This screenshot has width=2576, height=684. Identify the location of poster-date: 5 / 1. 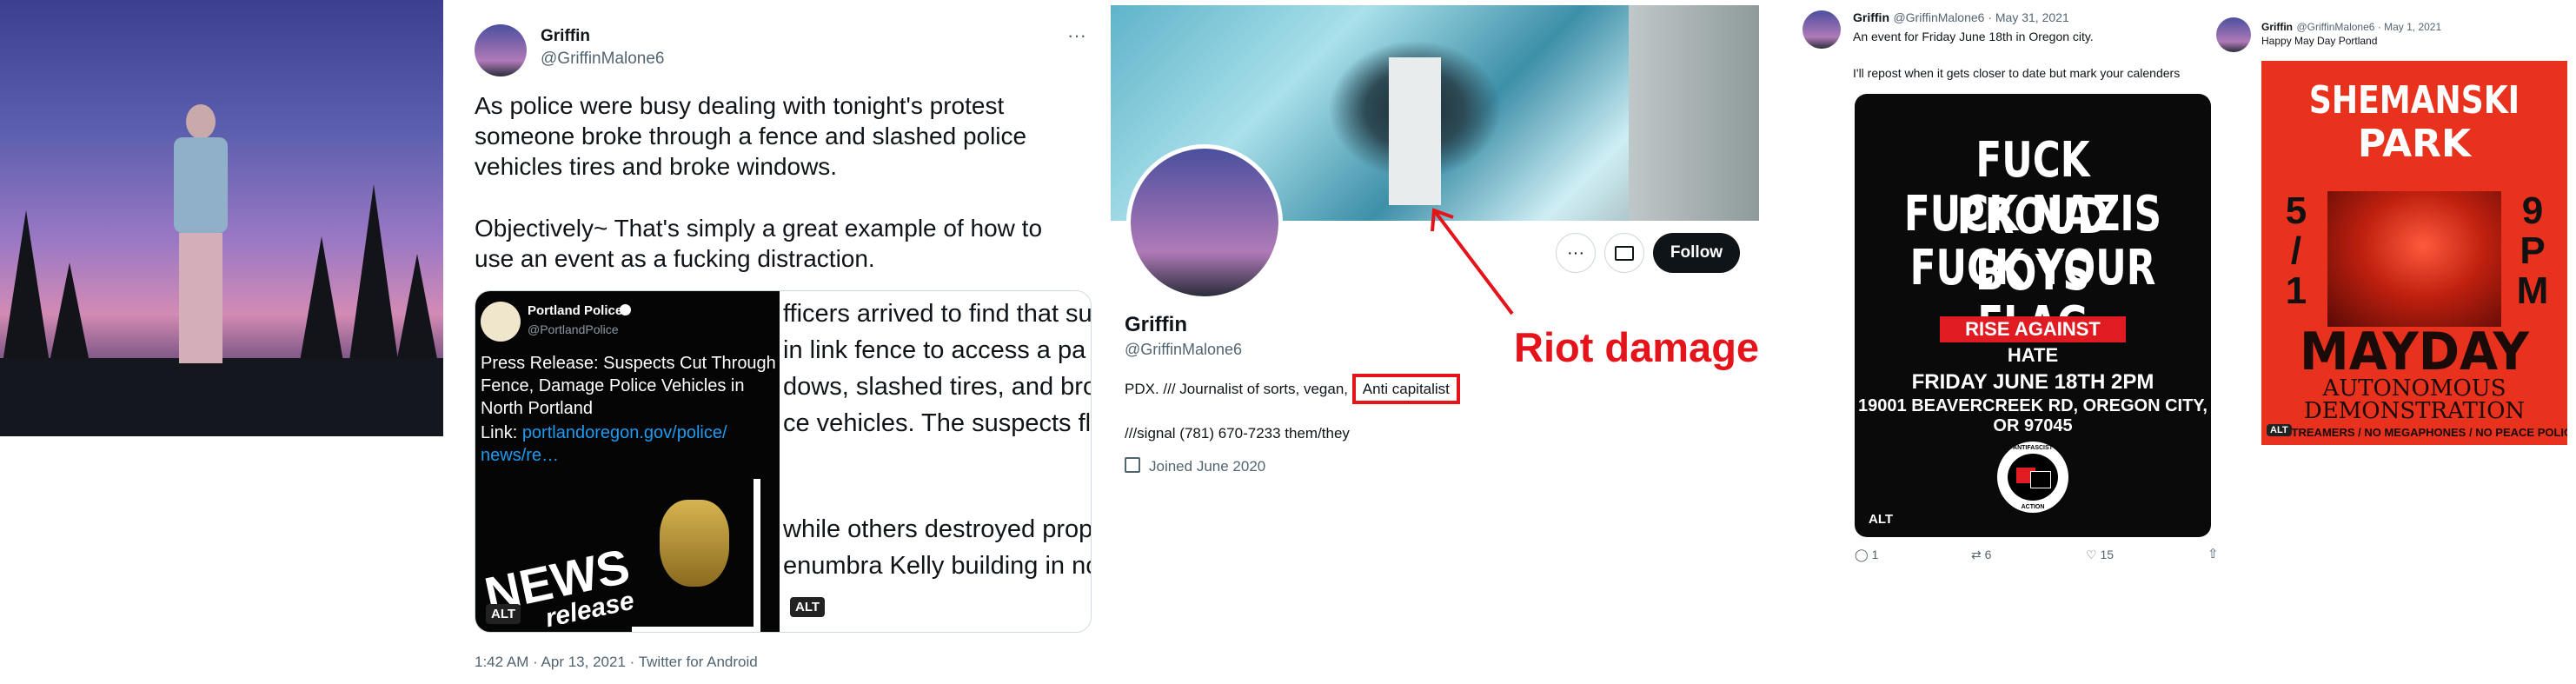
(2296, 251).